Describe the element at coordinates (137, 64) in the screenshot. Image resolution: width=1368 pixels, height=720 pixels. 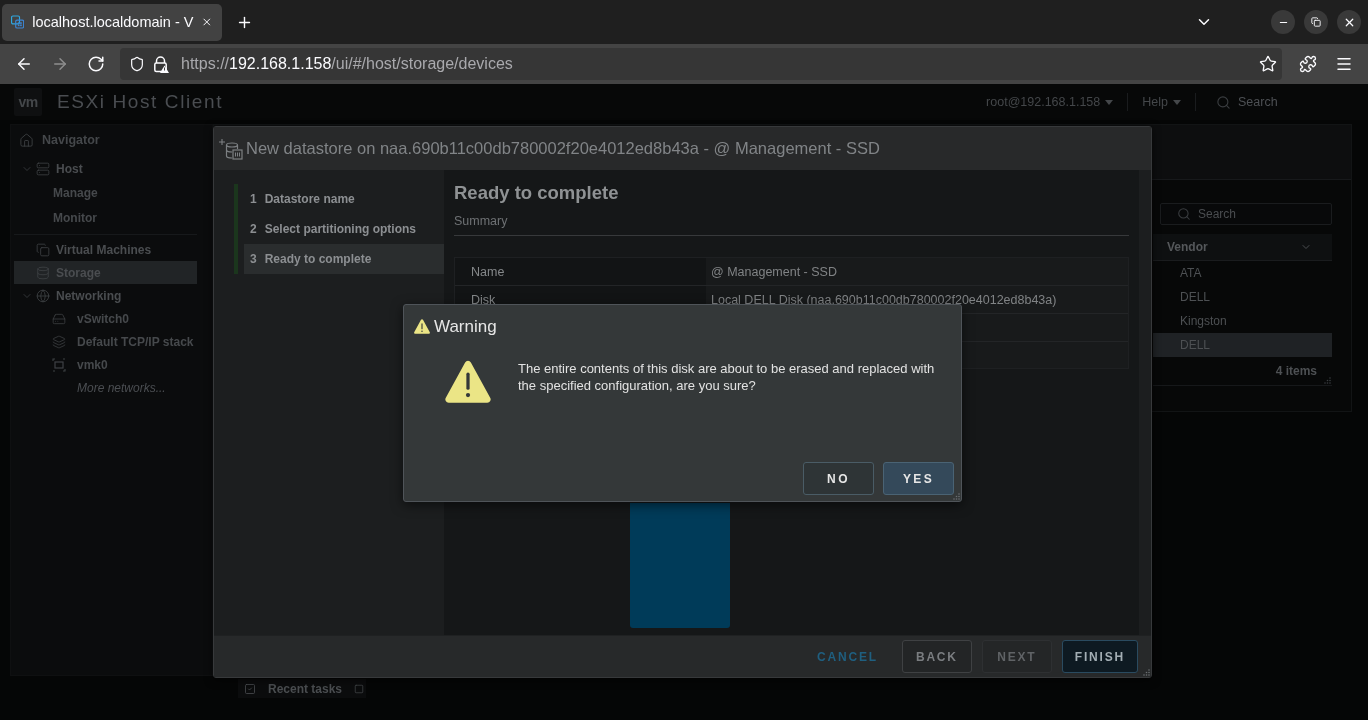
I see `shield-icon` at that location.